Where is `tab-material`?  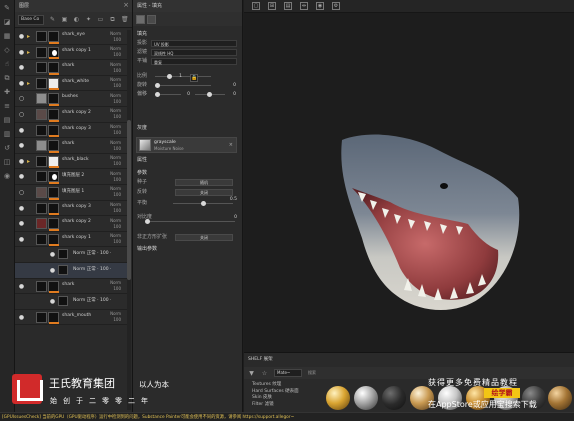
tab-material is located at coordinates (140, 19).